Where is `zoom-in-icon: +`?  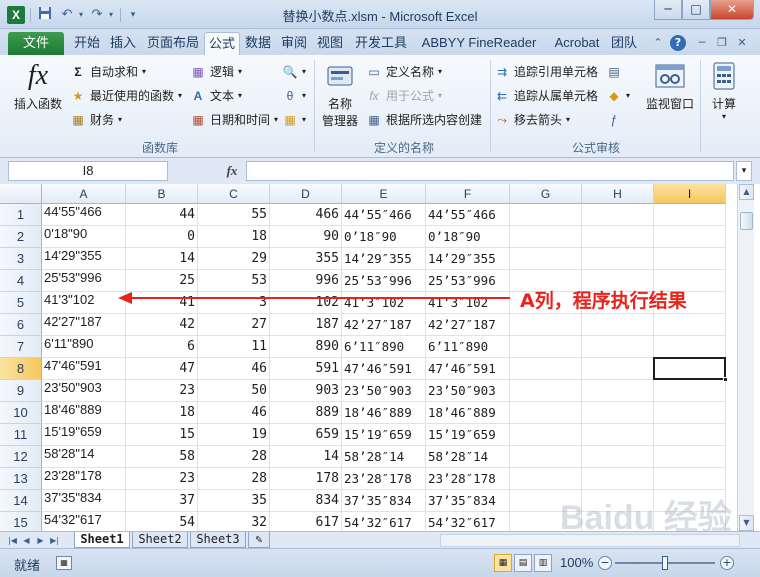
zoom-in-icon: + is located at coordinates (727, 563).